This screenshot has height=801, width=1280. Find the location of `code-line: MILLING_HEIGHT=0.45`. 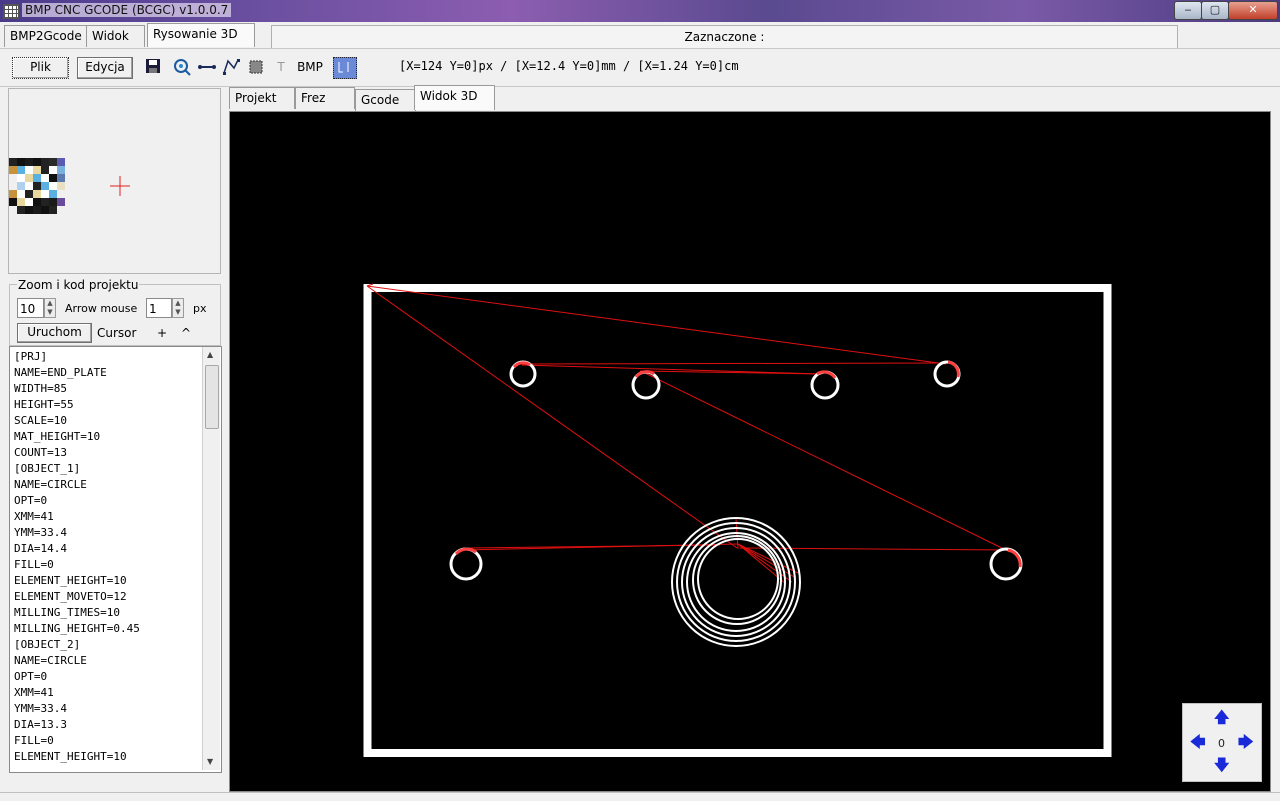

code-line: MILLING_HEIGHT=0.45 is located at coordinates (77, 628).